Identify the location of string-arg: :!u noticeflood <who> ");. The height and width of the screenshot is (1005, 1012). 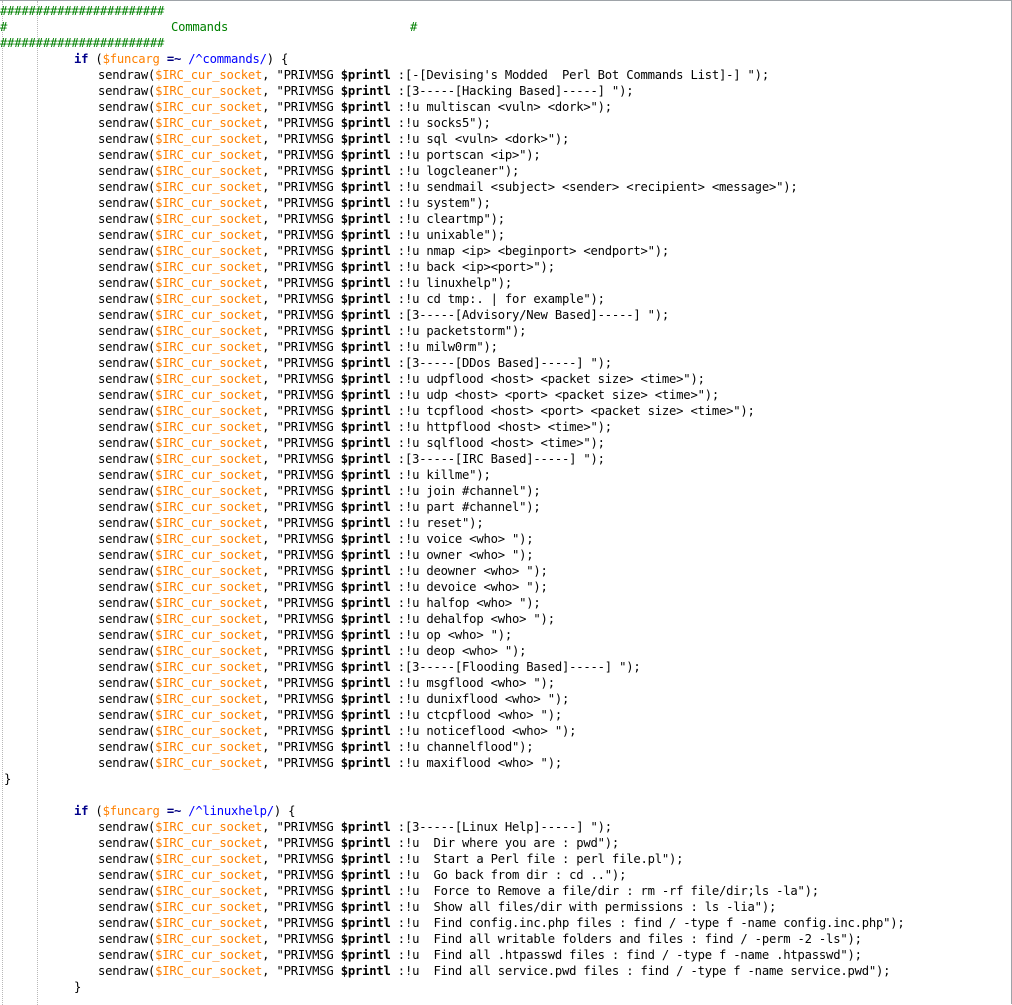
(483, 731).